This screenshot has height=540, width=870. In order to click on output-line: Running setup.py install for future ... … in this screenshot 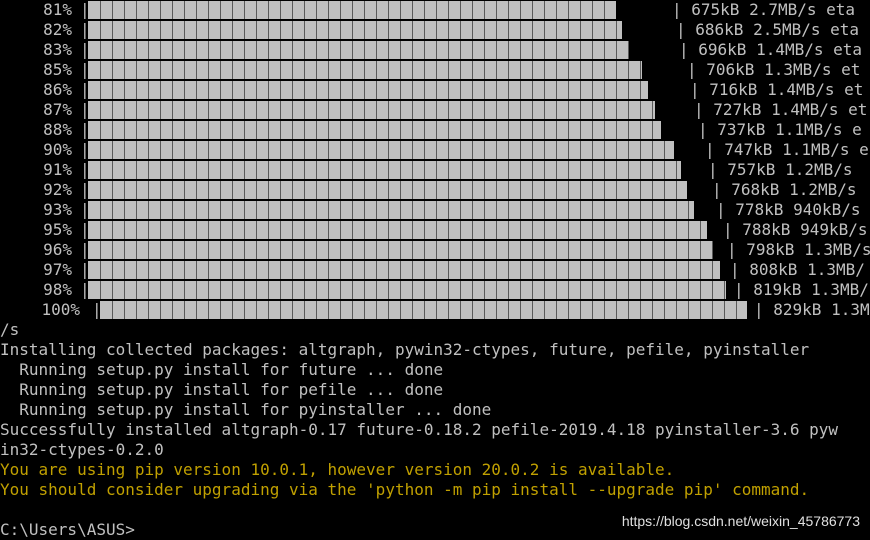, I will do `click(222, 369)`.